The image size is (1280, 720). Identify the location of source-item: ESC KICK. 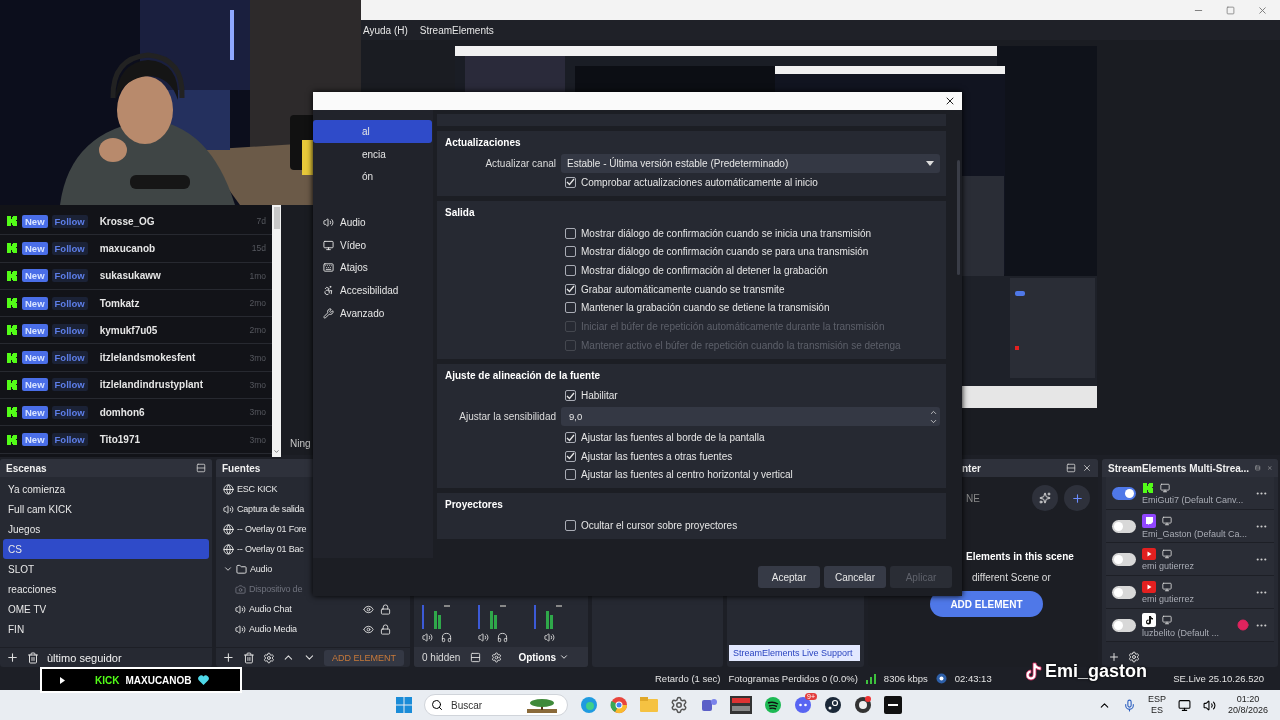
(313, 489).